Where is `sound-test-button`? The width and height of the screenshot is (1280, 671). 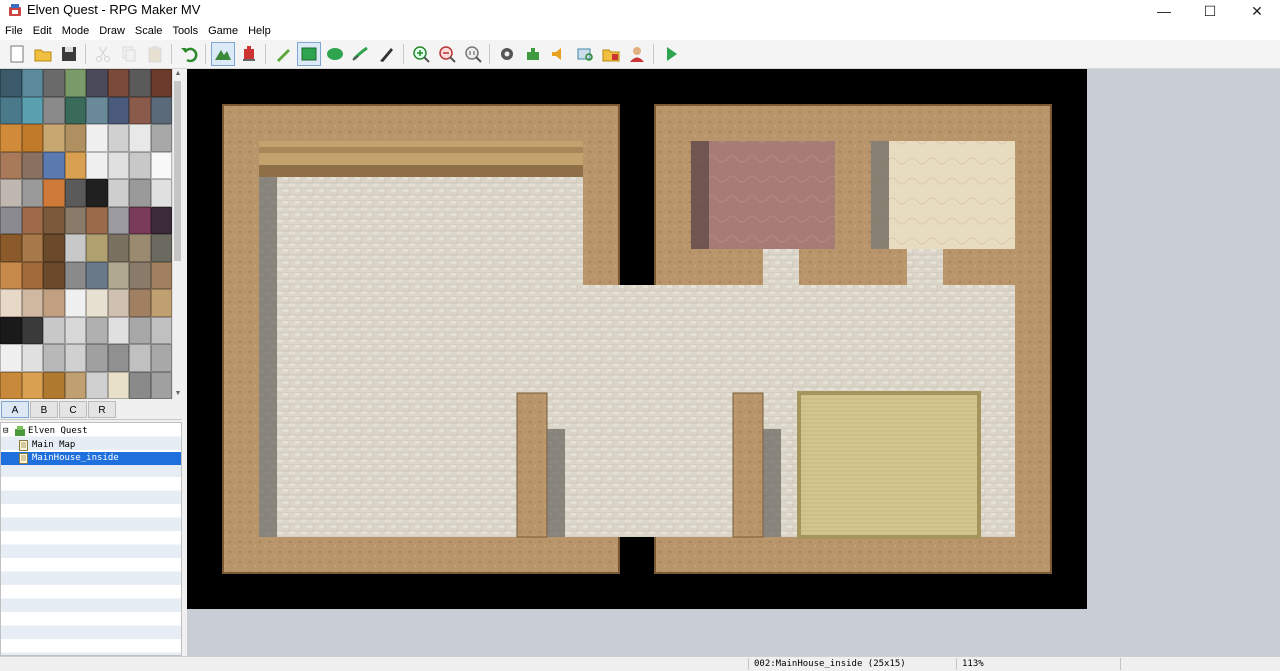 sound-test-button is located at coordinates (559, 54).